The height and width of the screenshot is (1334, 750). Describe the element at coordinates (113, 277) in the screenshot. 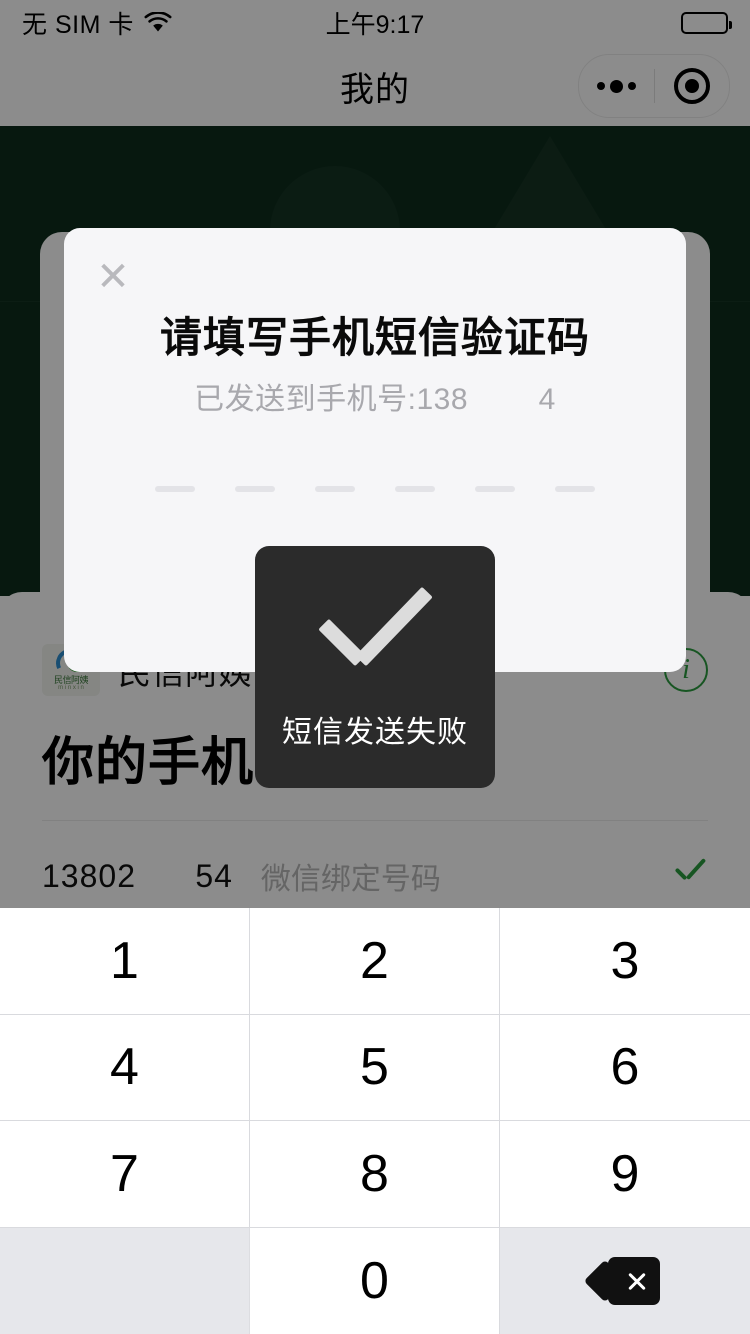

I see `close-x-icon: ✕` at that location.